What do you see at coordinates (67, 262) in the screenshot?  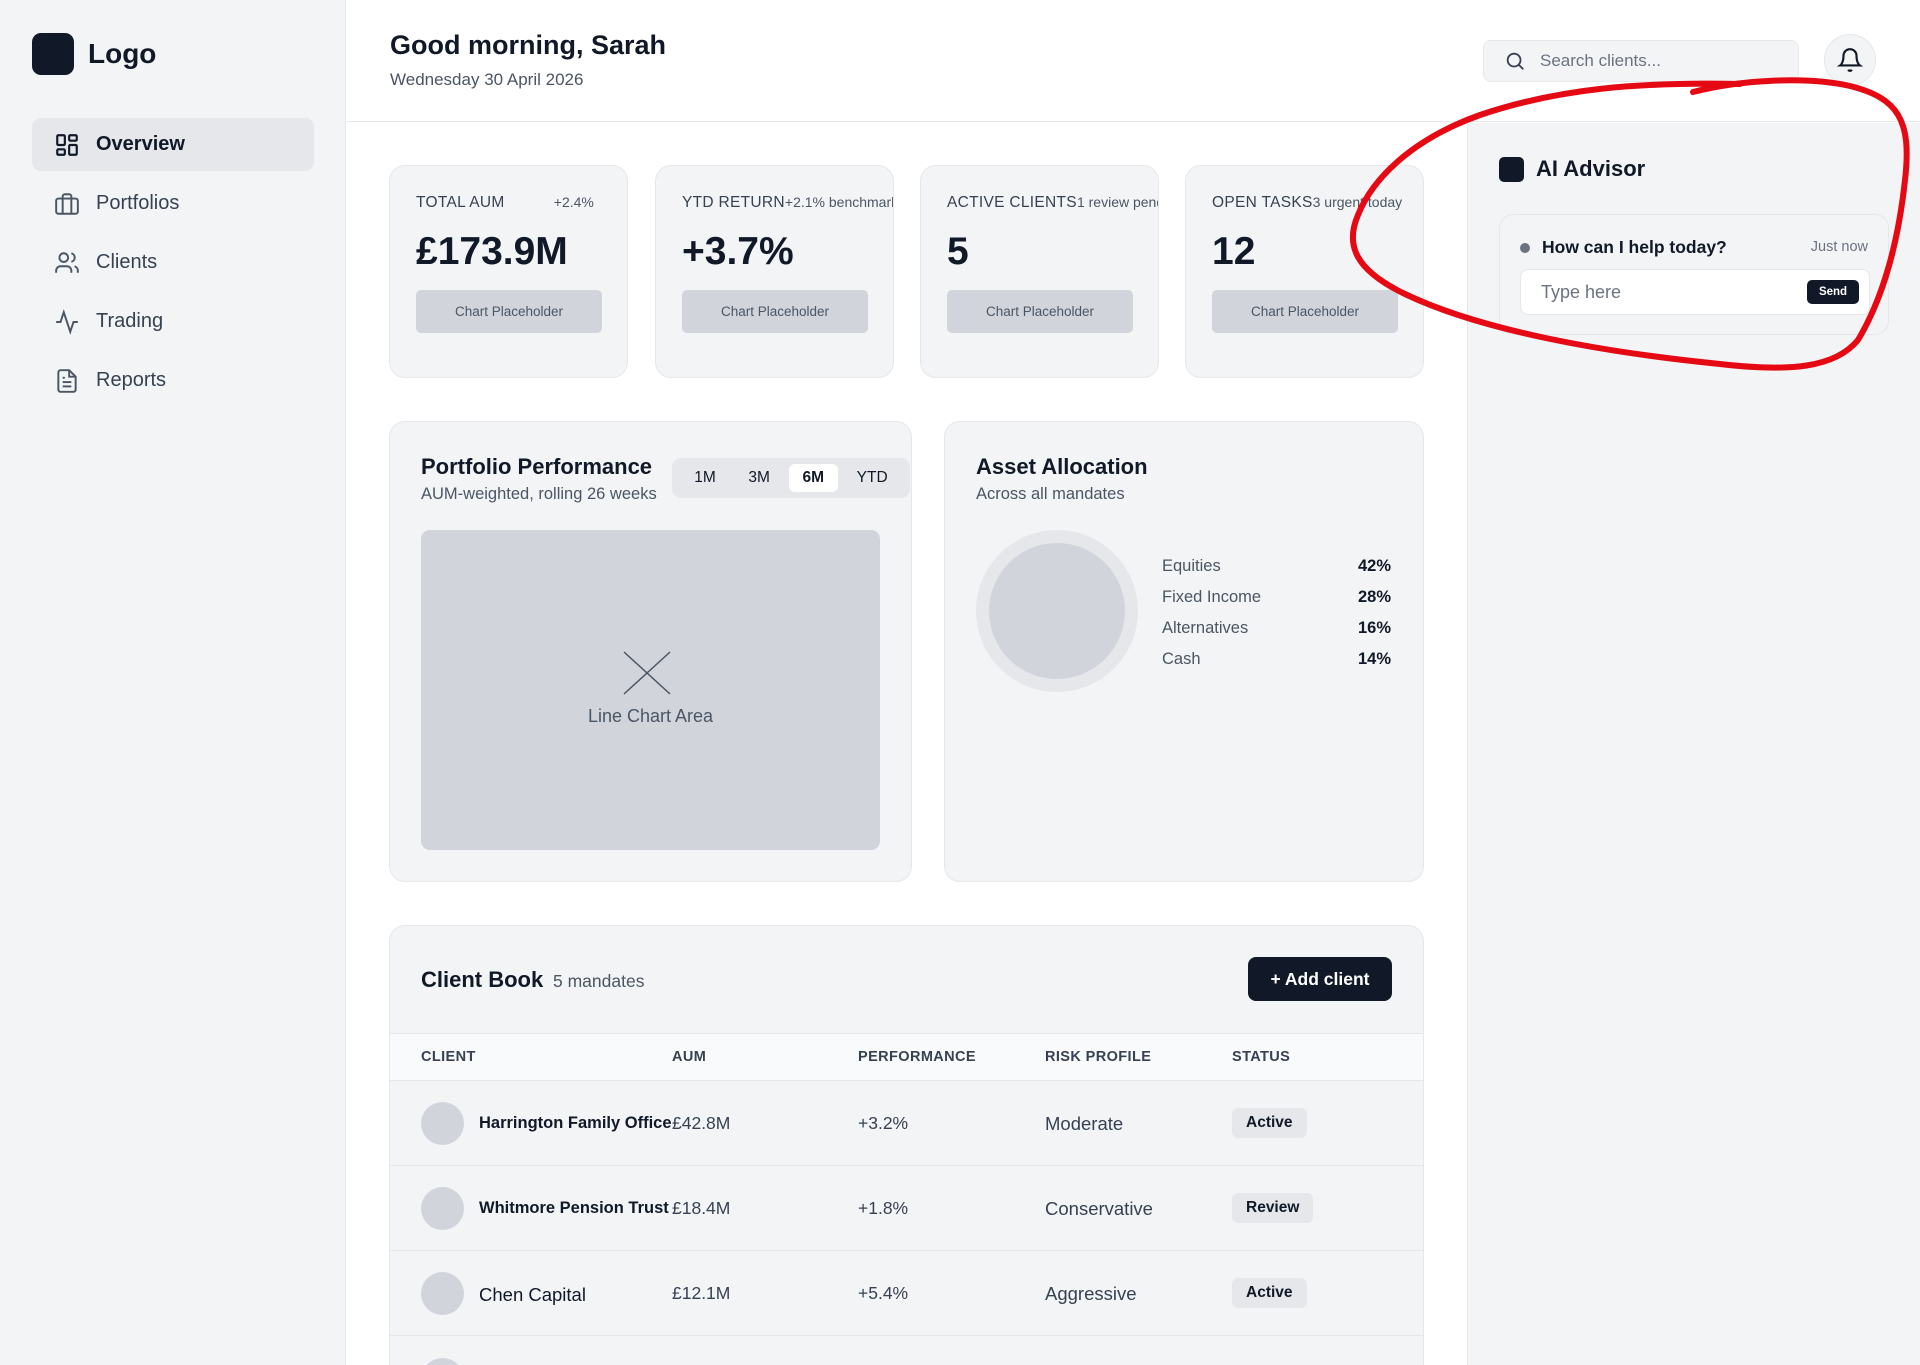 I see `users-icon` at bounding box center [67, 262].